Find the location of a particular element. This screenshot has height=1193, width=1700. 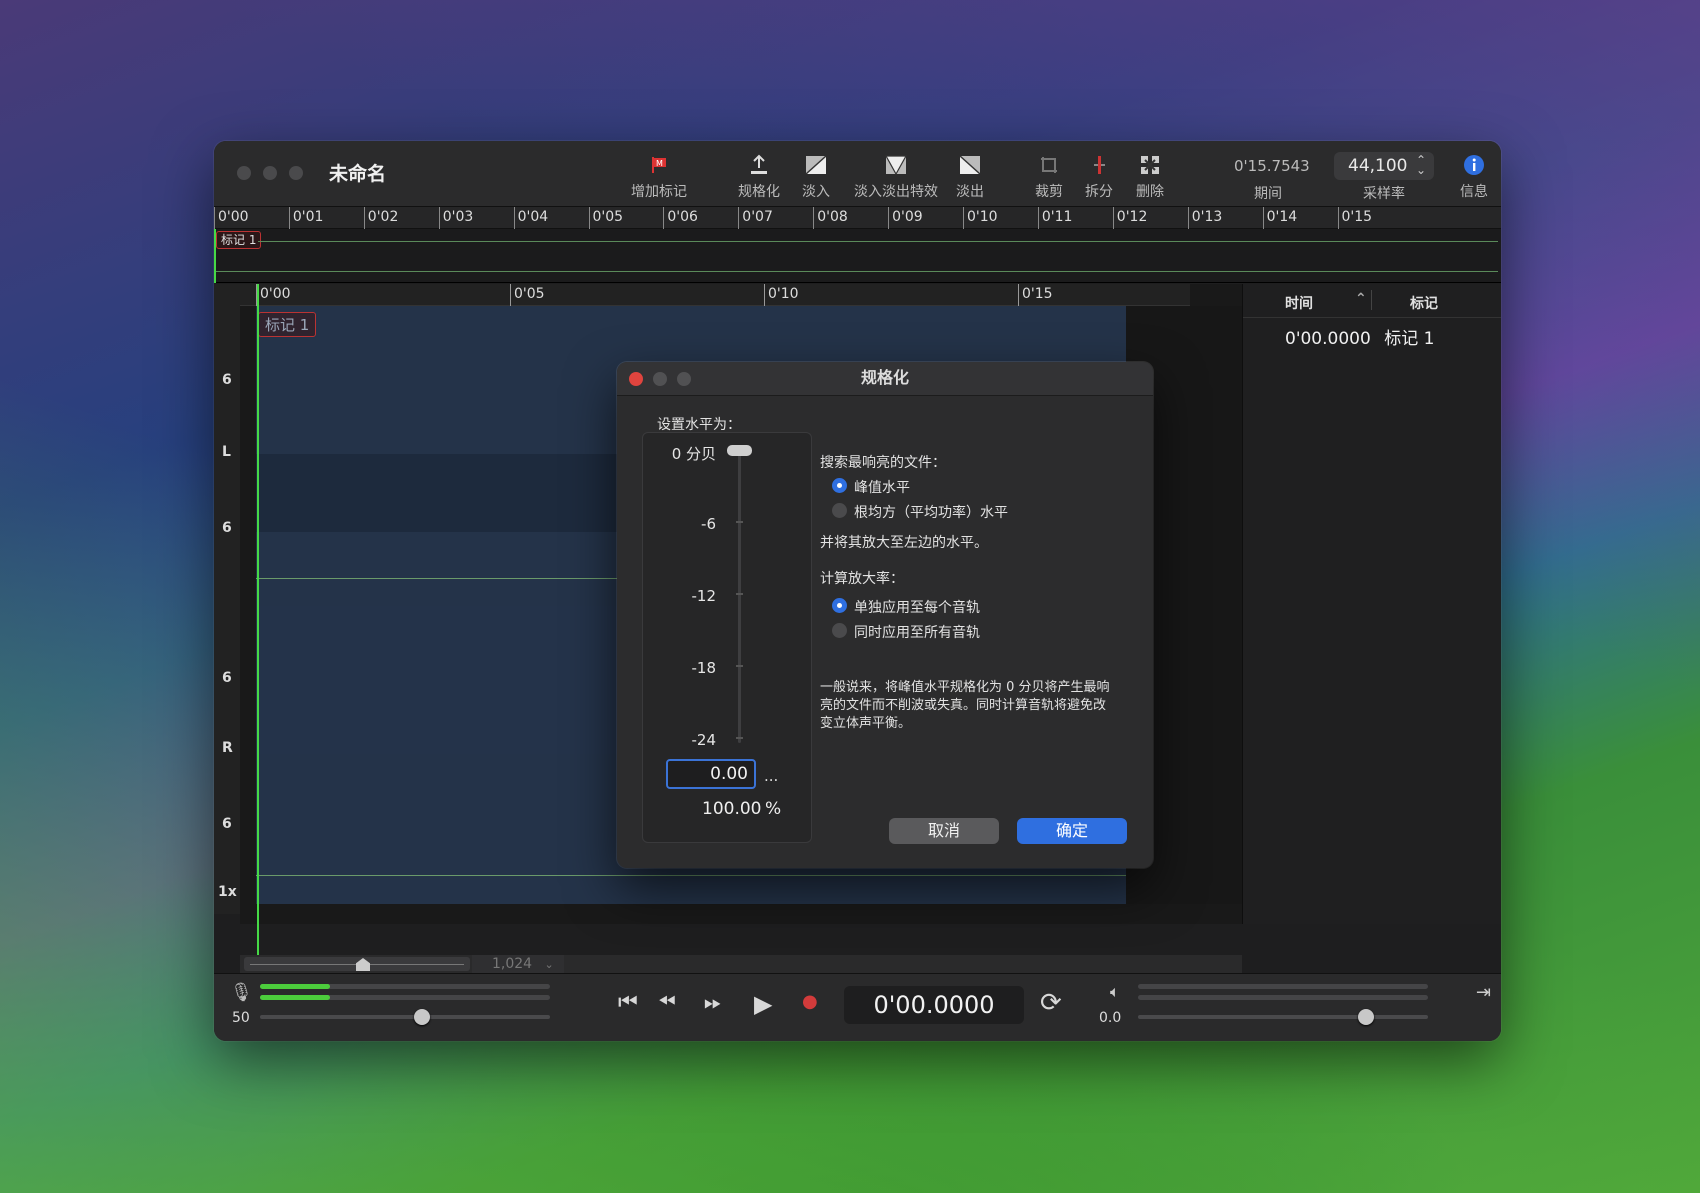

help-text-line2: 亮的文件而不削波或失真。同时计算音轨将避免改 is located at coordinates (963, 705).